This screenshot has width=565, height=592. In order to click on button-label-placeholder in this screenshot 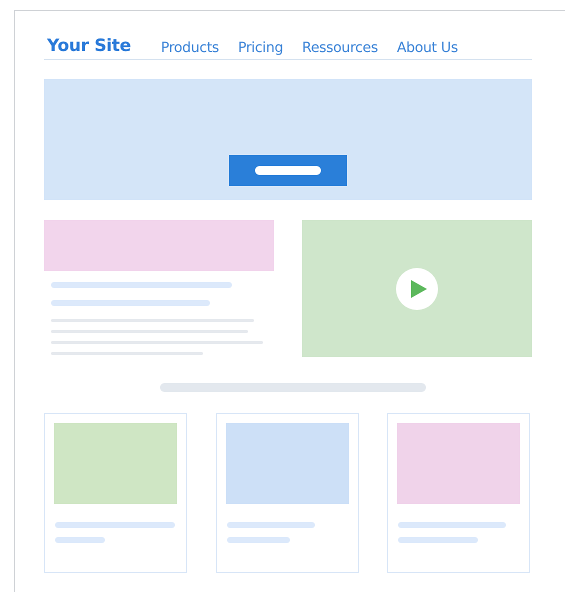, I will do `click(288, 170)`.